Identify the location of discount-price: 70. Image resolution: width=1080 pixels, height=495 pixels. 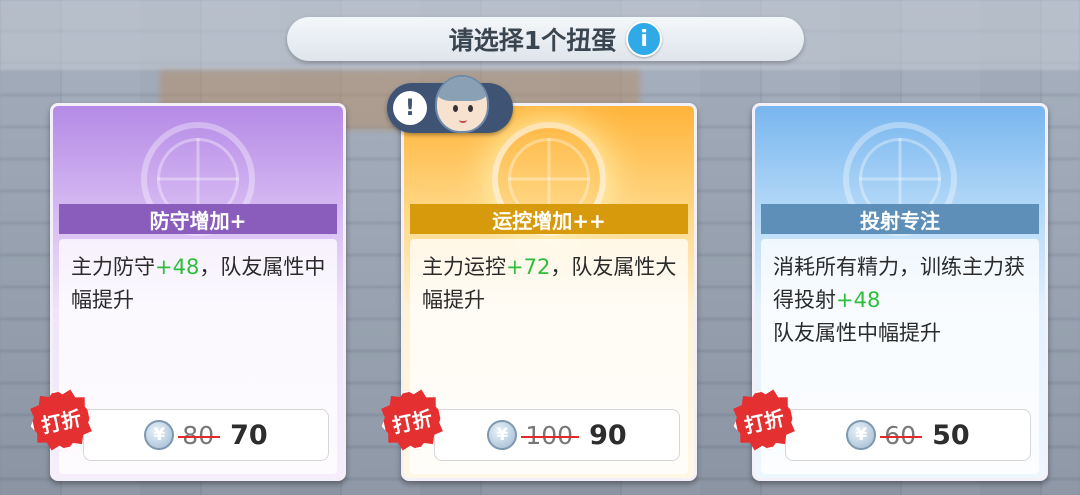
(249, 435).